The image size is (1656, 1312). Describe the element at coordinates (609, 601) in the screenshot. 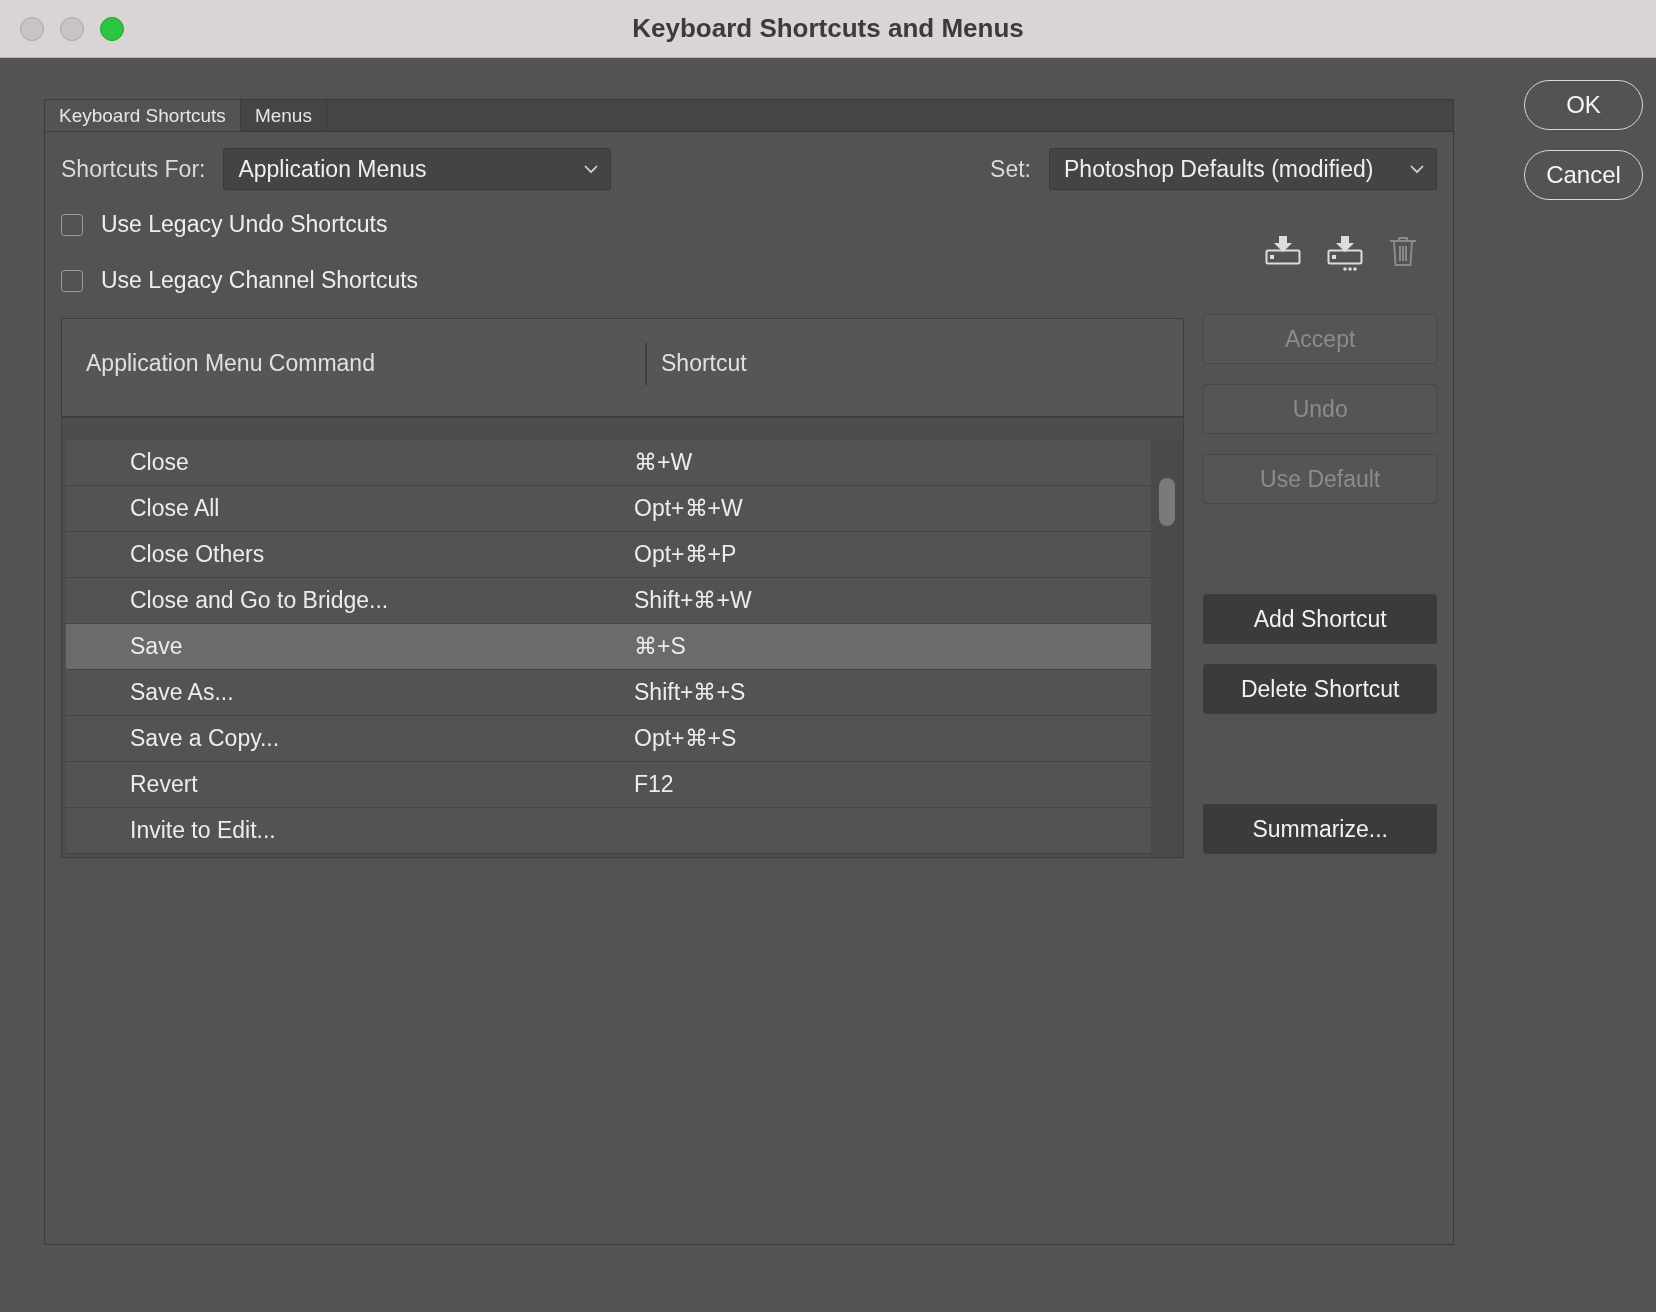

I see `table-row: Close and Go to Bridge... Shift+⌘+W` at that location.